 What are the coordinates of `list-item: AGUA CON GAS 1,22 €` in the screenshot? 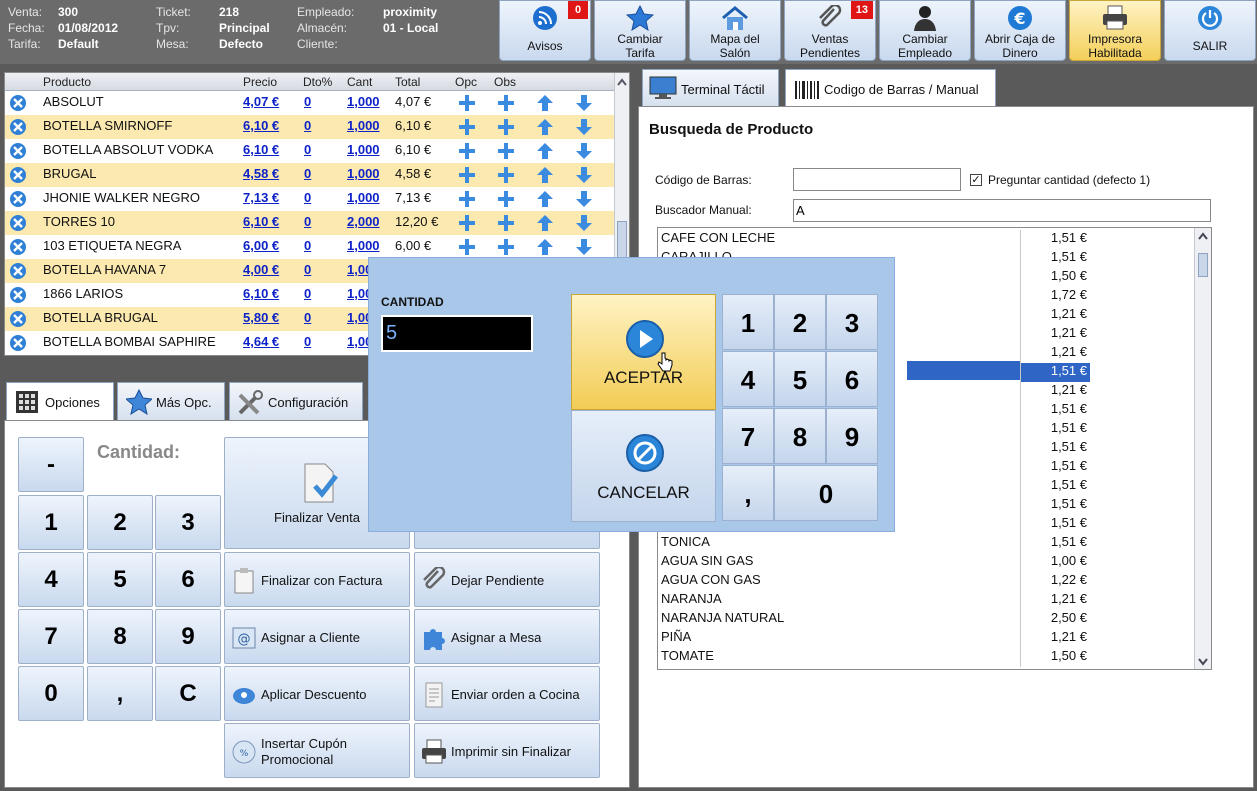 It's located at (874, 580).